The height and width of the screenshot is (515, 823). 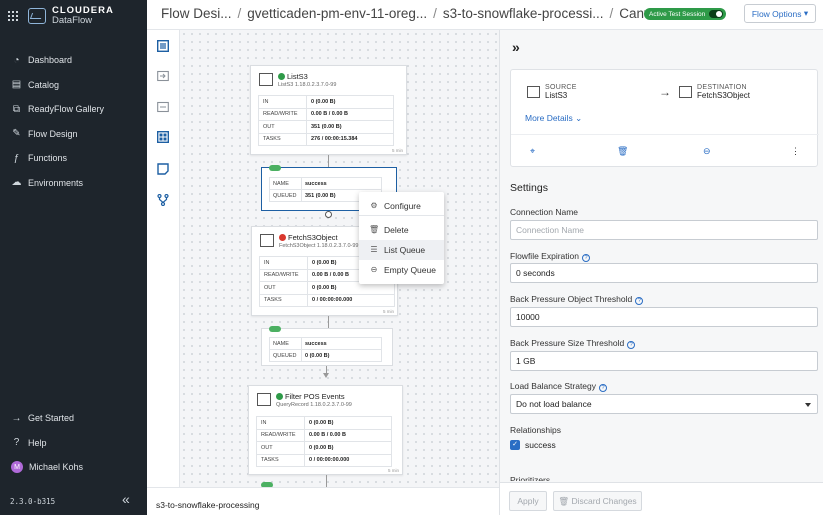 I want to click on table-row: TASKS 0 / 00:00:00.000, so click(x=324, y=460).